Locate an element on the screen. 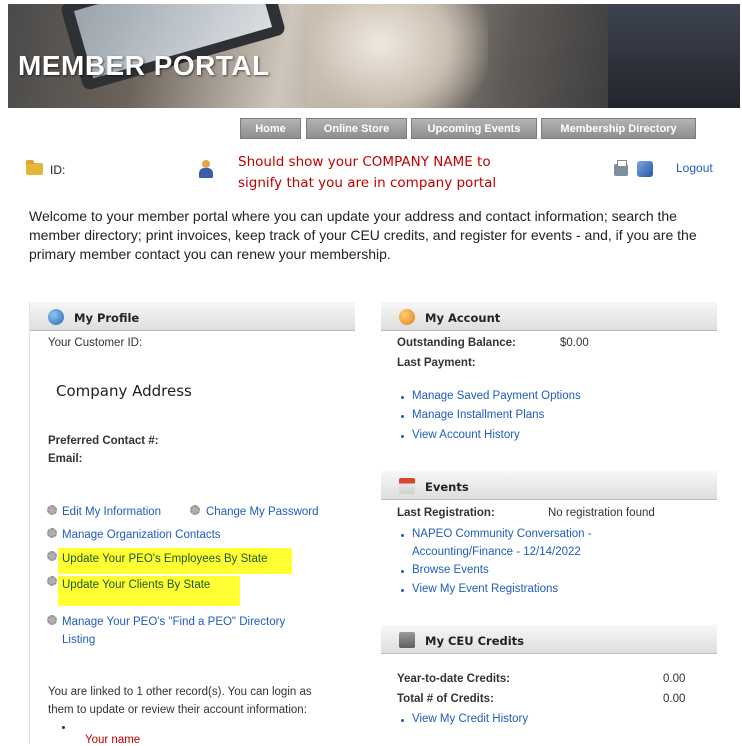 This screenshot has width=742, height=746. ytd-credits-label: Year-to-date Credits: is located at coordinates (454, 679).